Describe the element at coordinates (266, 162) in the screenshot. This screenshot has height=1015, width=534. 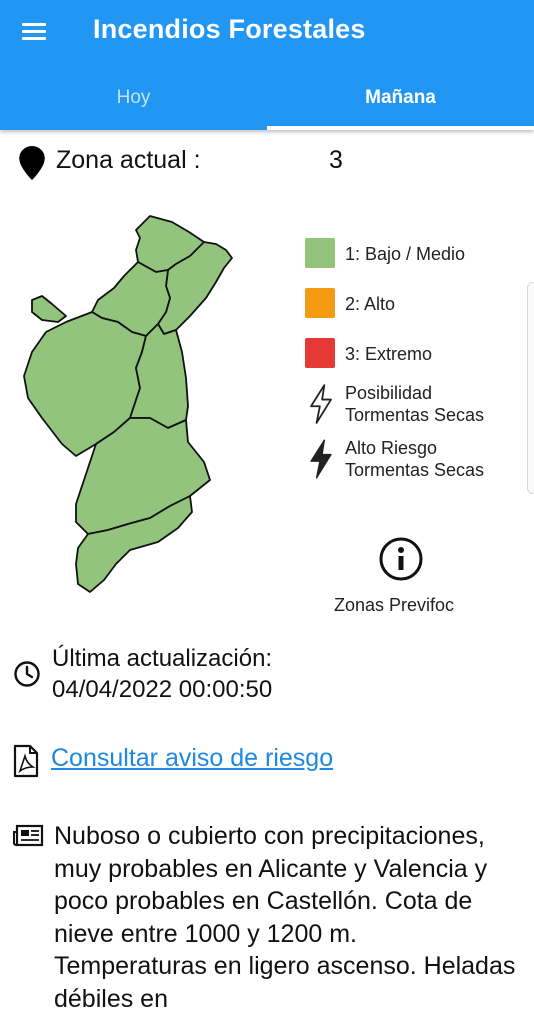
I see `current-zone-row: Zona actual : 3` at that location.